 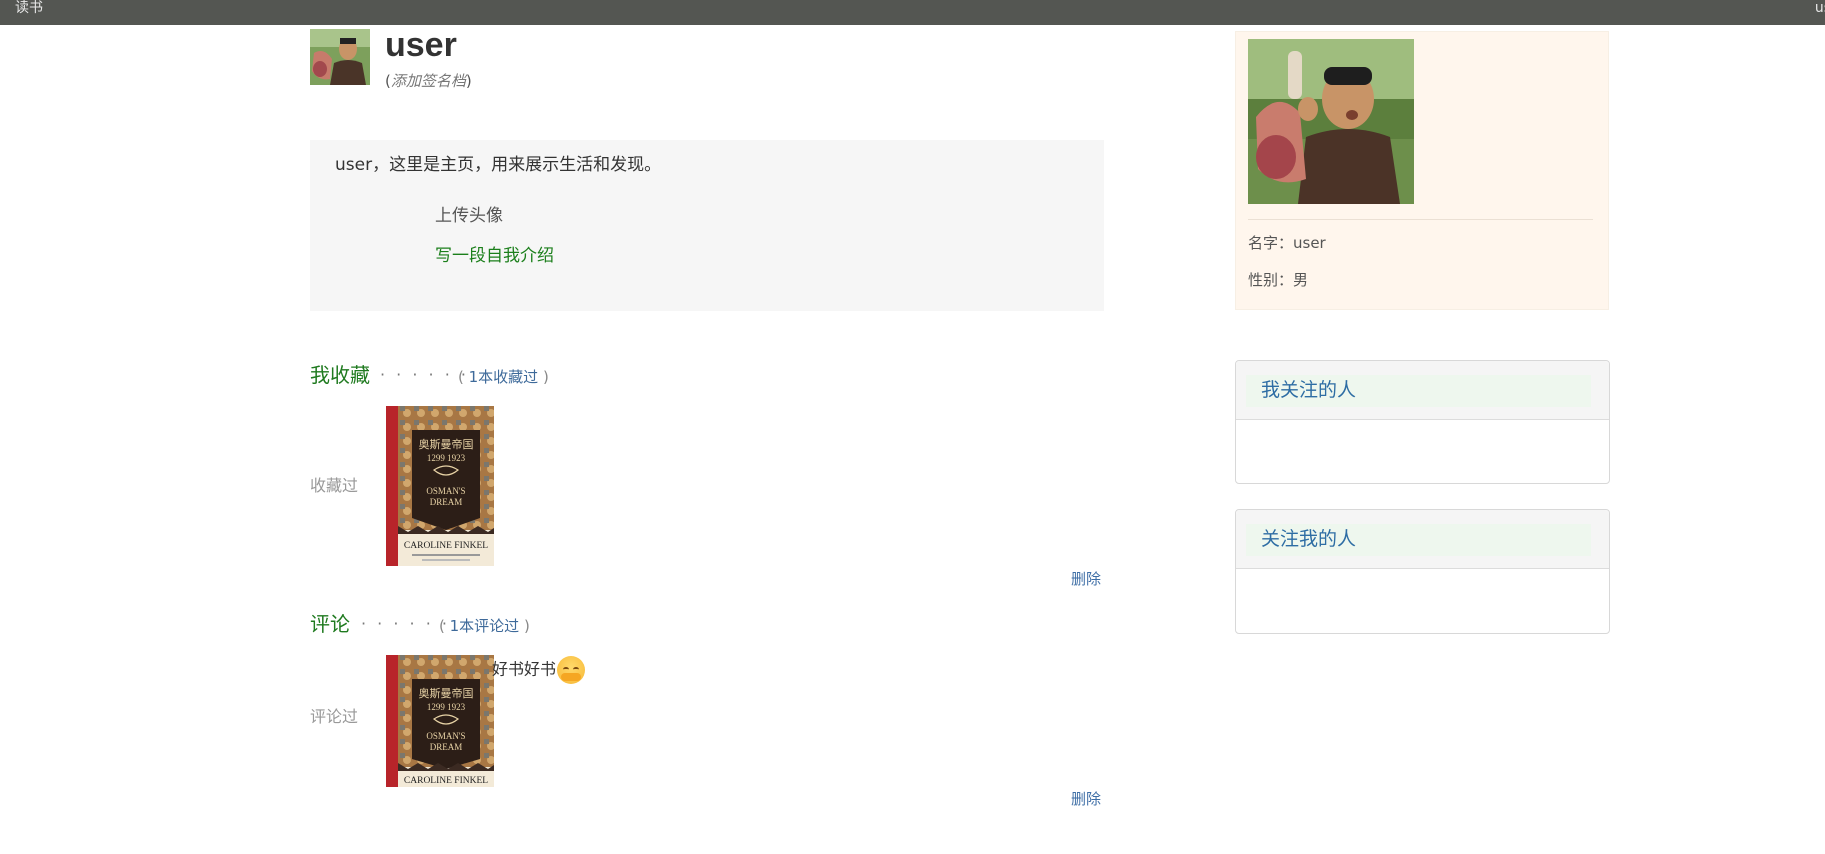 What do you see at coordinates (1308, 539) in the screenshot?
I see `followers-title: 关注我的人` at bounding box center [1308, 539].